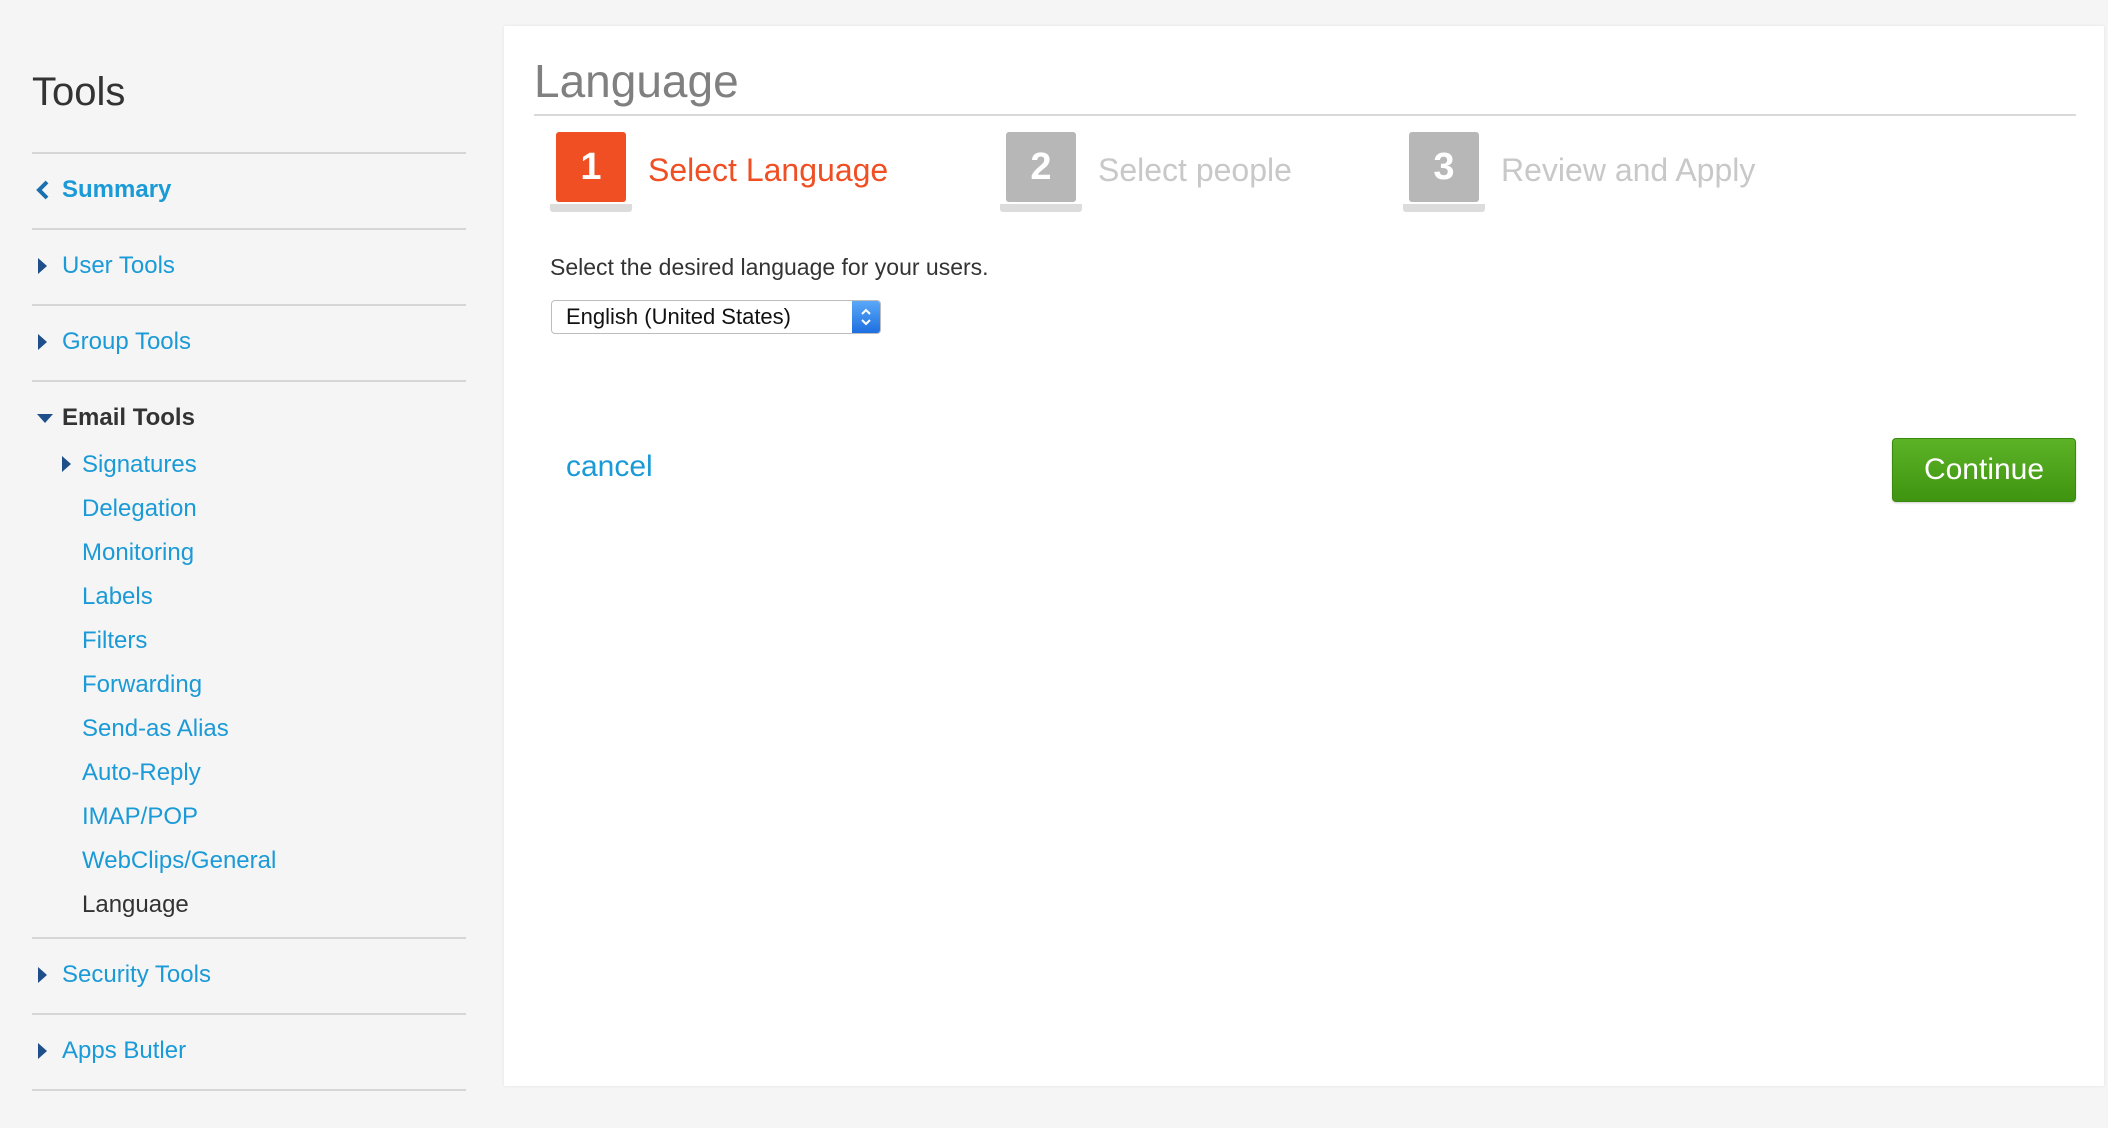 This screenshot has width=2108, height=1128. What do you see at coordinates (1195, 169) in the screenshot?
I see `step-label: Select people` at bounding box center [1195, 169].